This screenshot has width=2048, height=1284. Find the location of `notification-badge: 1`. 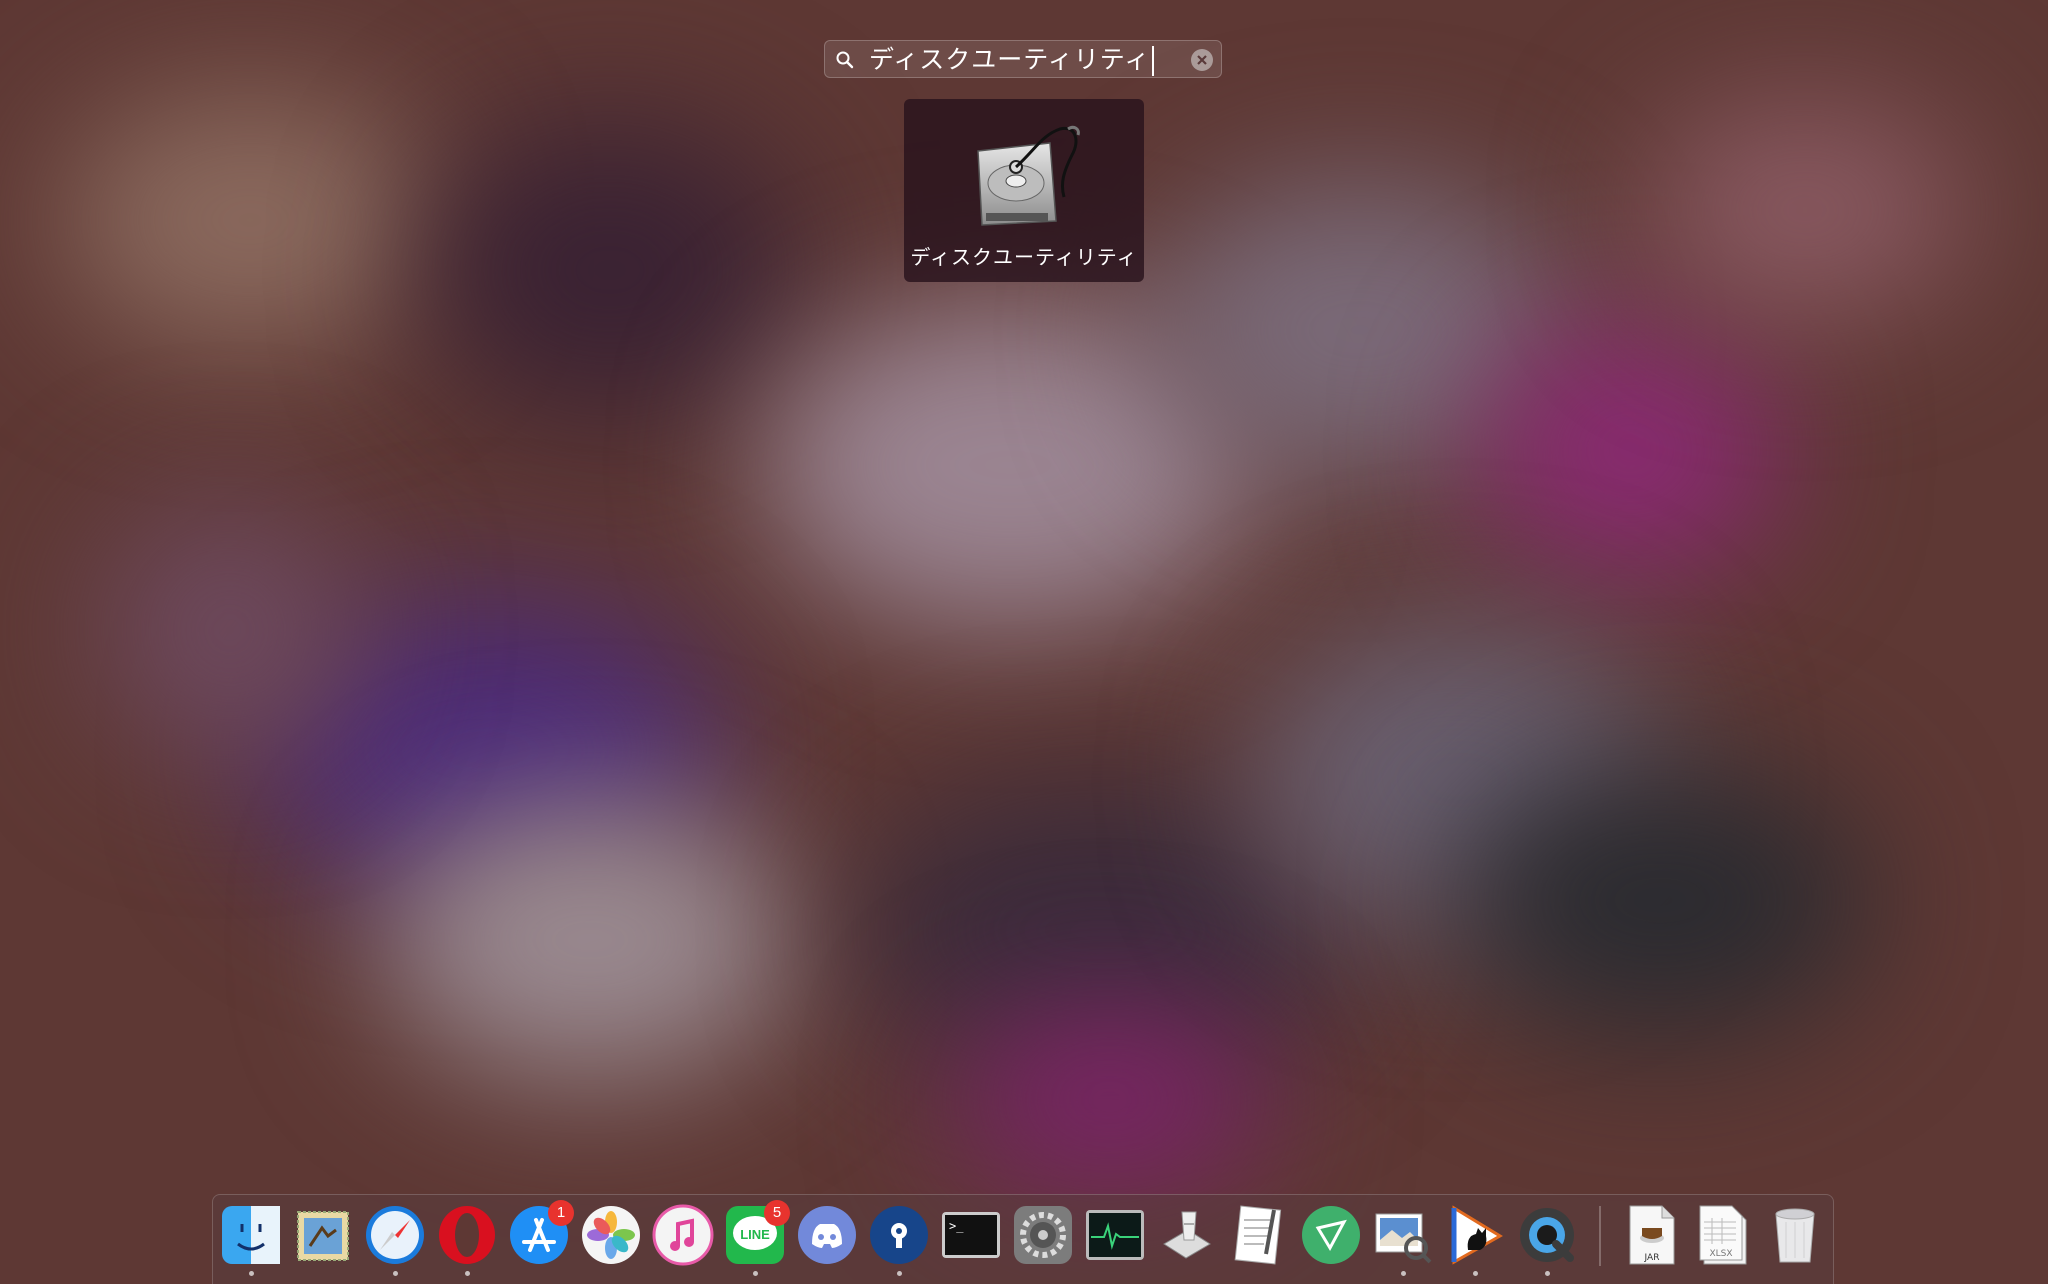

notification-badge: 1 is located at coordinates (561, 1213).